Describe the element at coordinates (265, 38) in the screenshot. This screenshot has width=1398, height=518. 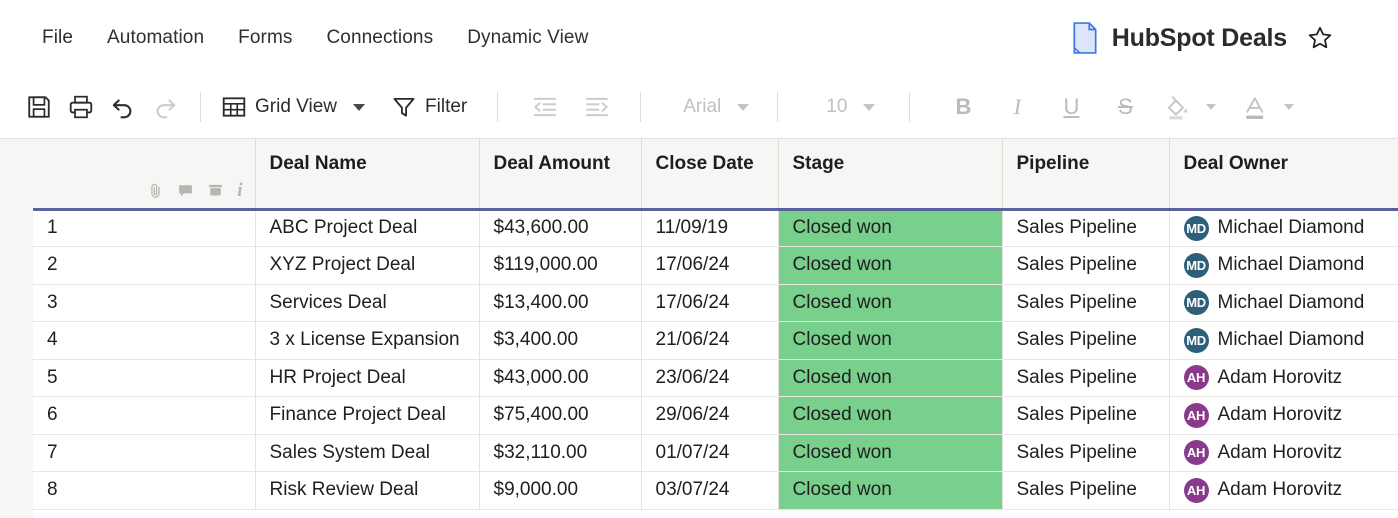
I see `menu-forms: Forms` at that location.